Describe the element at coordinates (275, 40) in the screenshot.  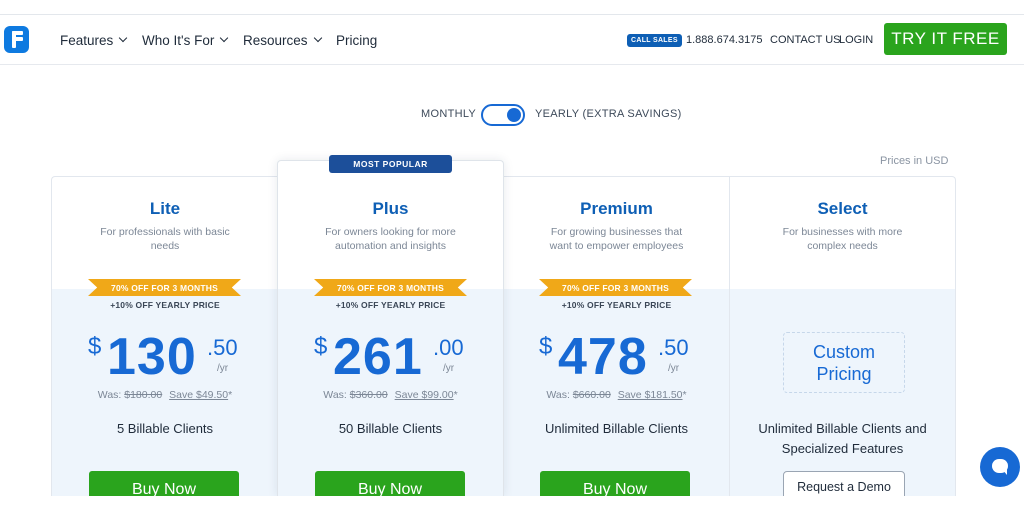
I see `nav-resources-label: Resources` at that location.